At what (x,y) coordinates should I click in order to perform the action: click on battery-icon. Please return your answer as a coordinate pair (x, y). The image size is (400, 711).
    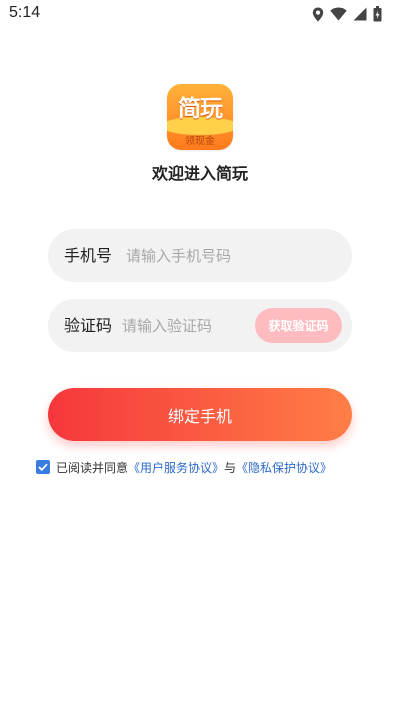
    Looking at the image, I should click on (377, 14).